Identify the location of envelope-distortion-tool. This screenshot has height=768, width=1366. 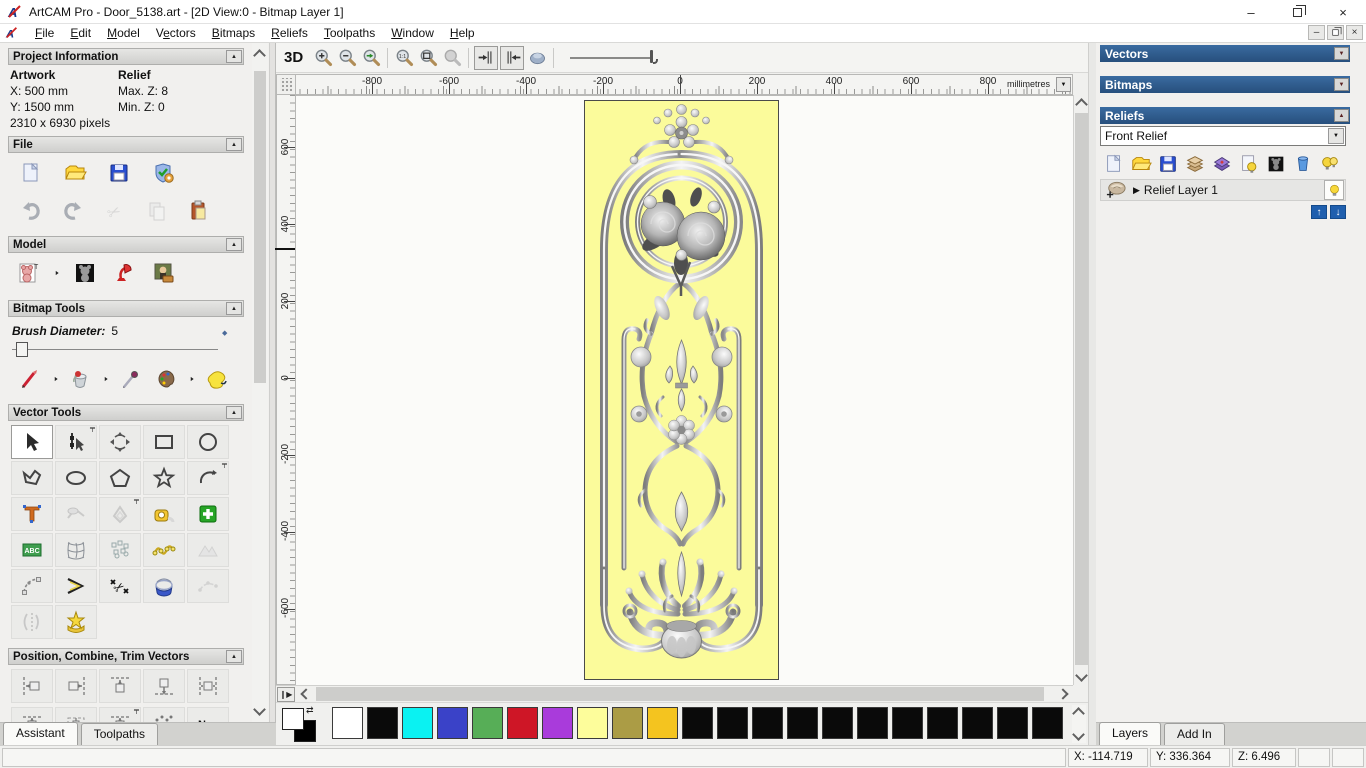
(76, 550).